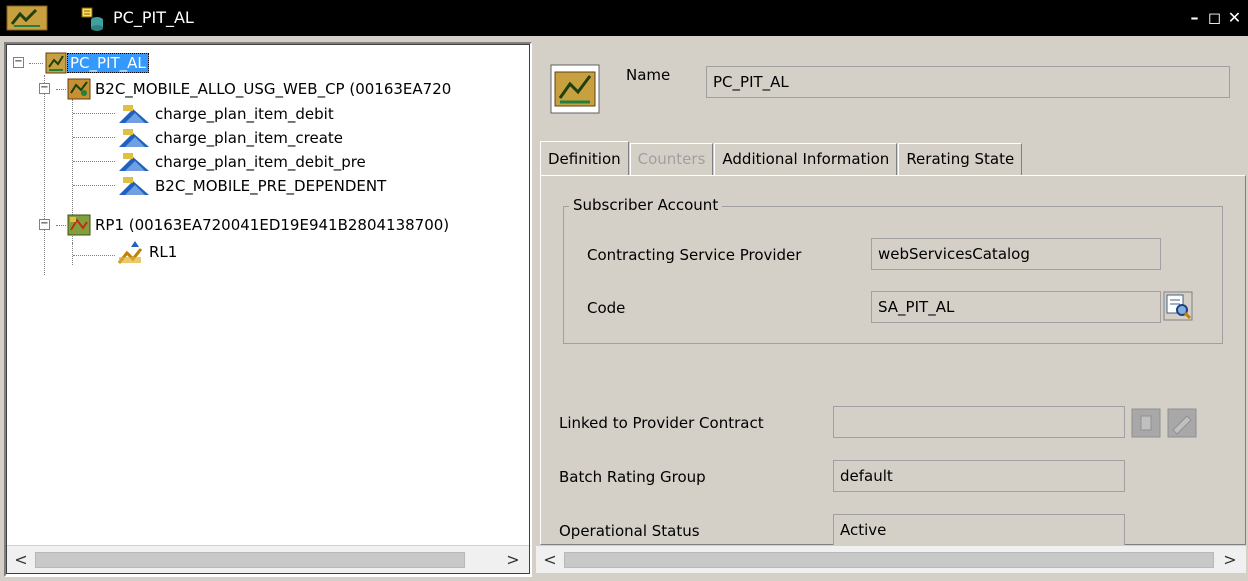  Describe the element at coordinates (244, 114) in the screenshot. I see `tree-item-label: charge_plan_item_debit` at that location.